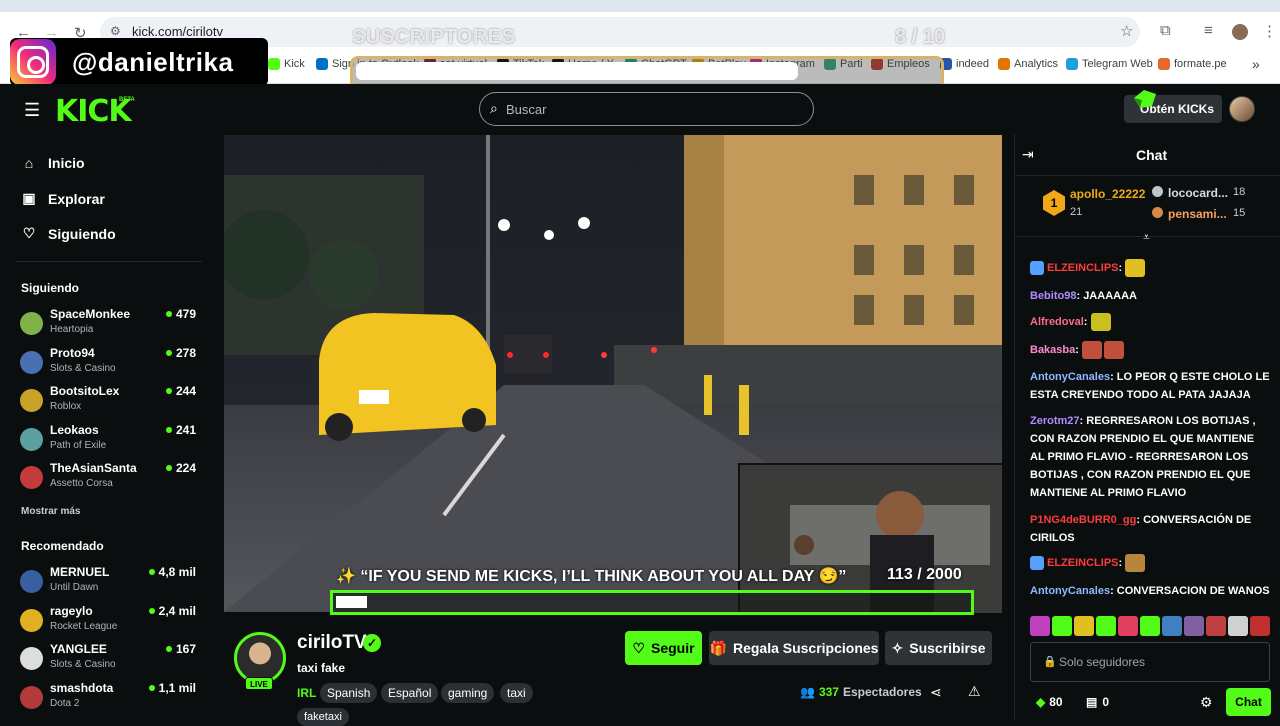  I want to click on show-more-link: Mostrar más, so click(50, 511).